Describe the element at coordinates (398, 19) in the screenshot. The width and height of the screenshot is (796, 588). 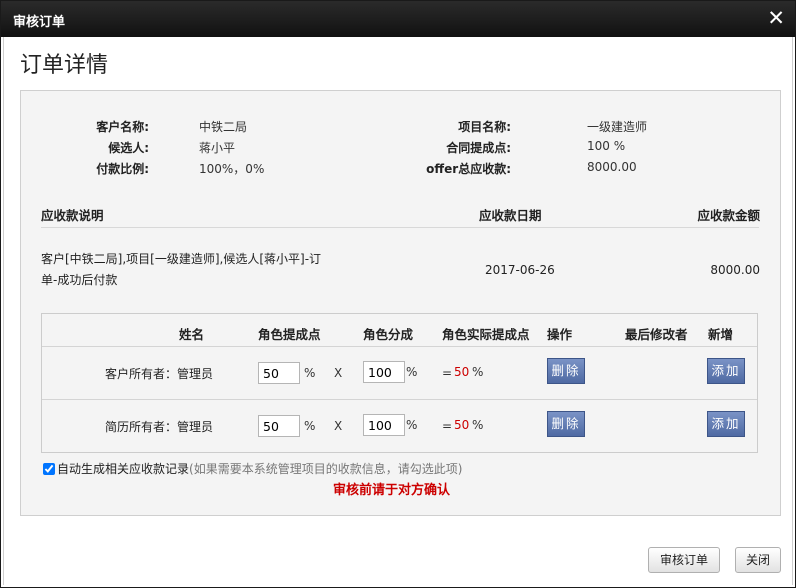
I see `dialog-titlebar: 审核订单 ✕` at that location.